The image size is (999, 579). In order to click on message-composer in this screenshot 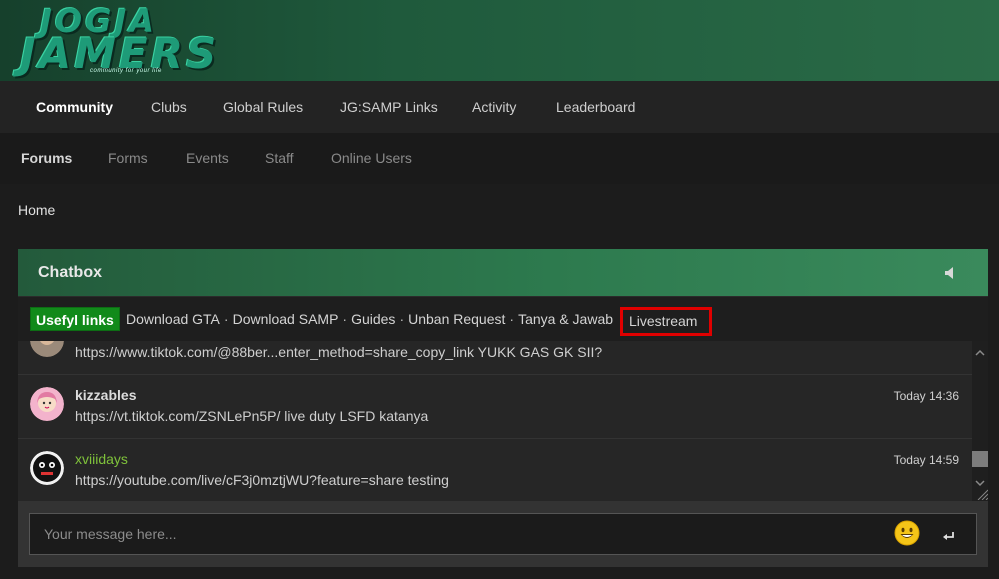, I will do `click(503, 534)`.